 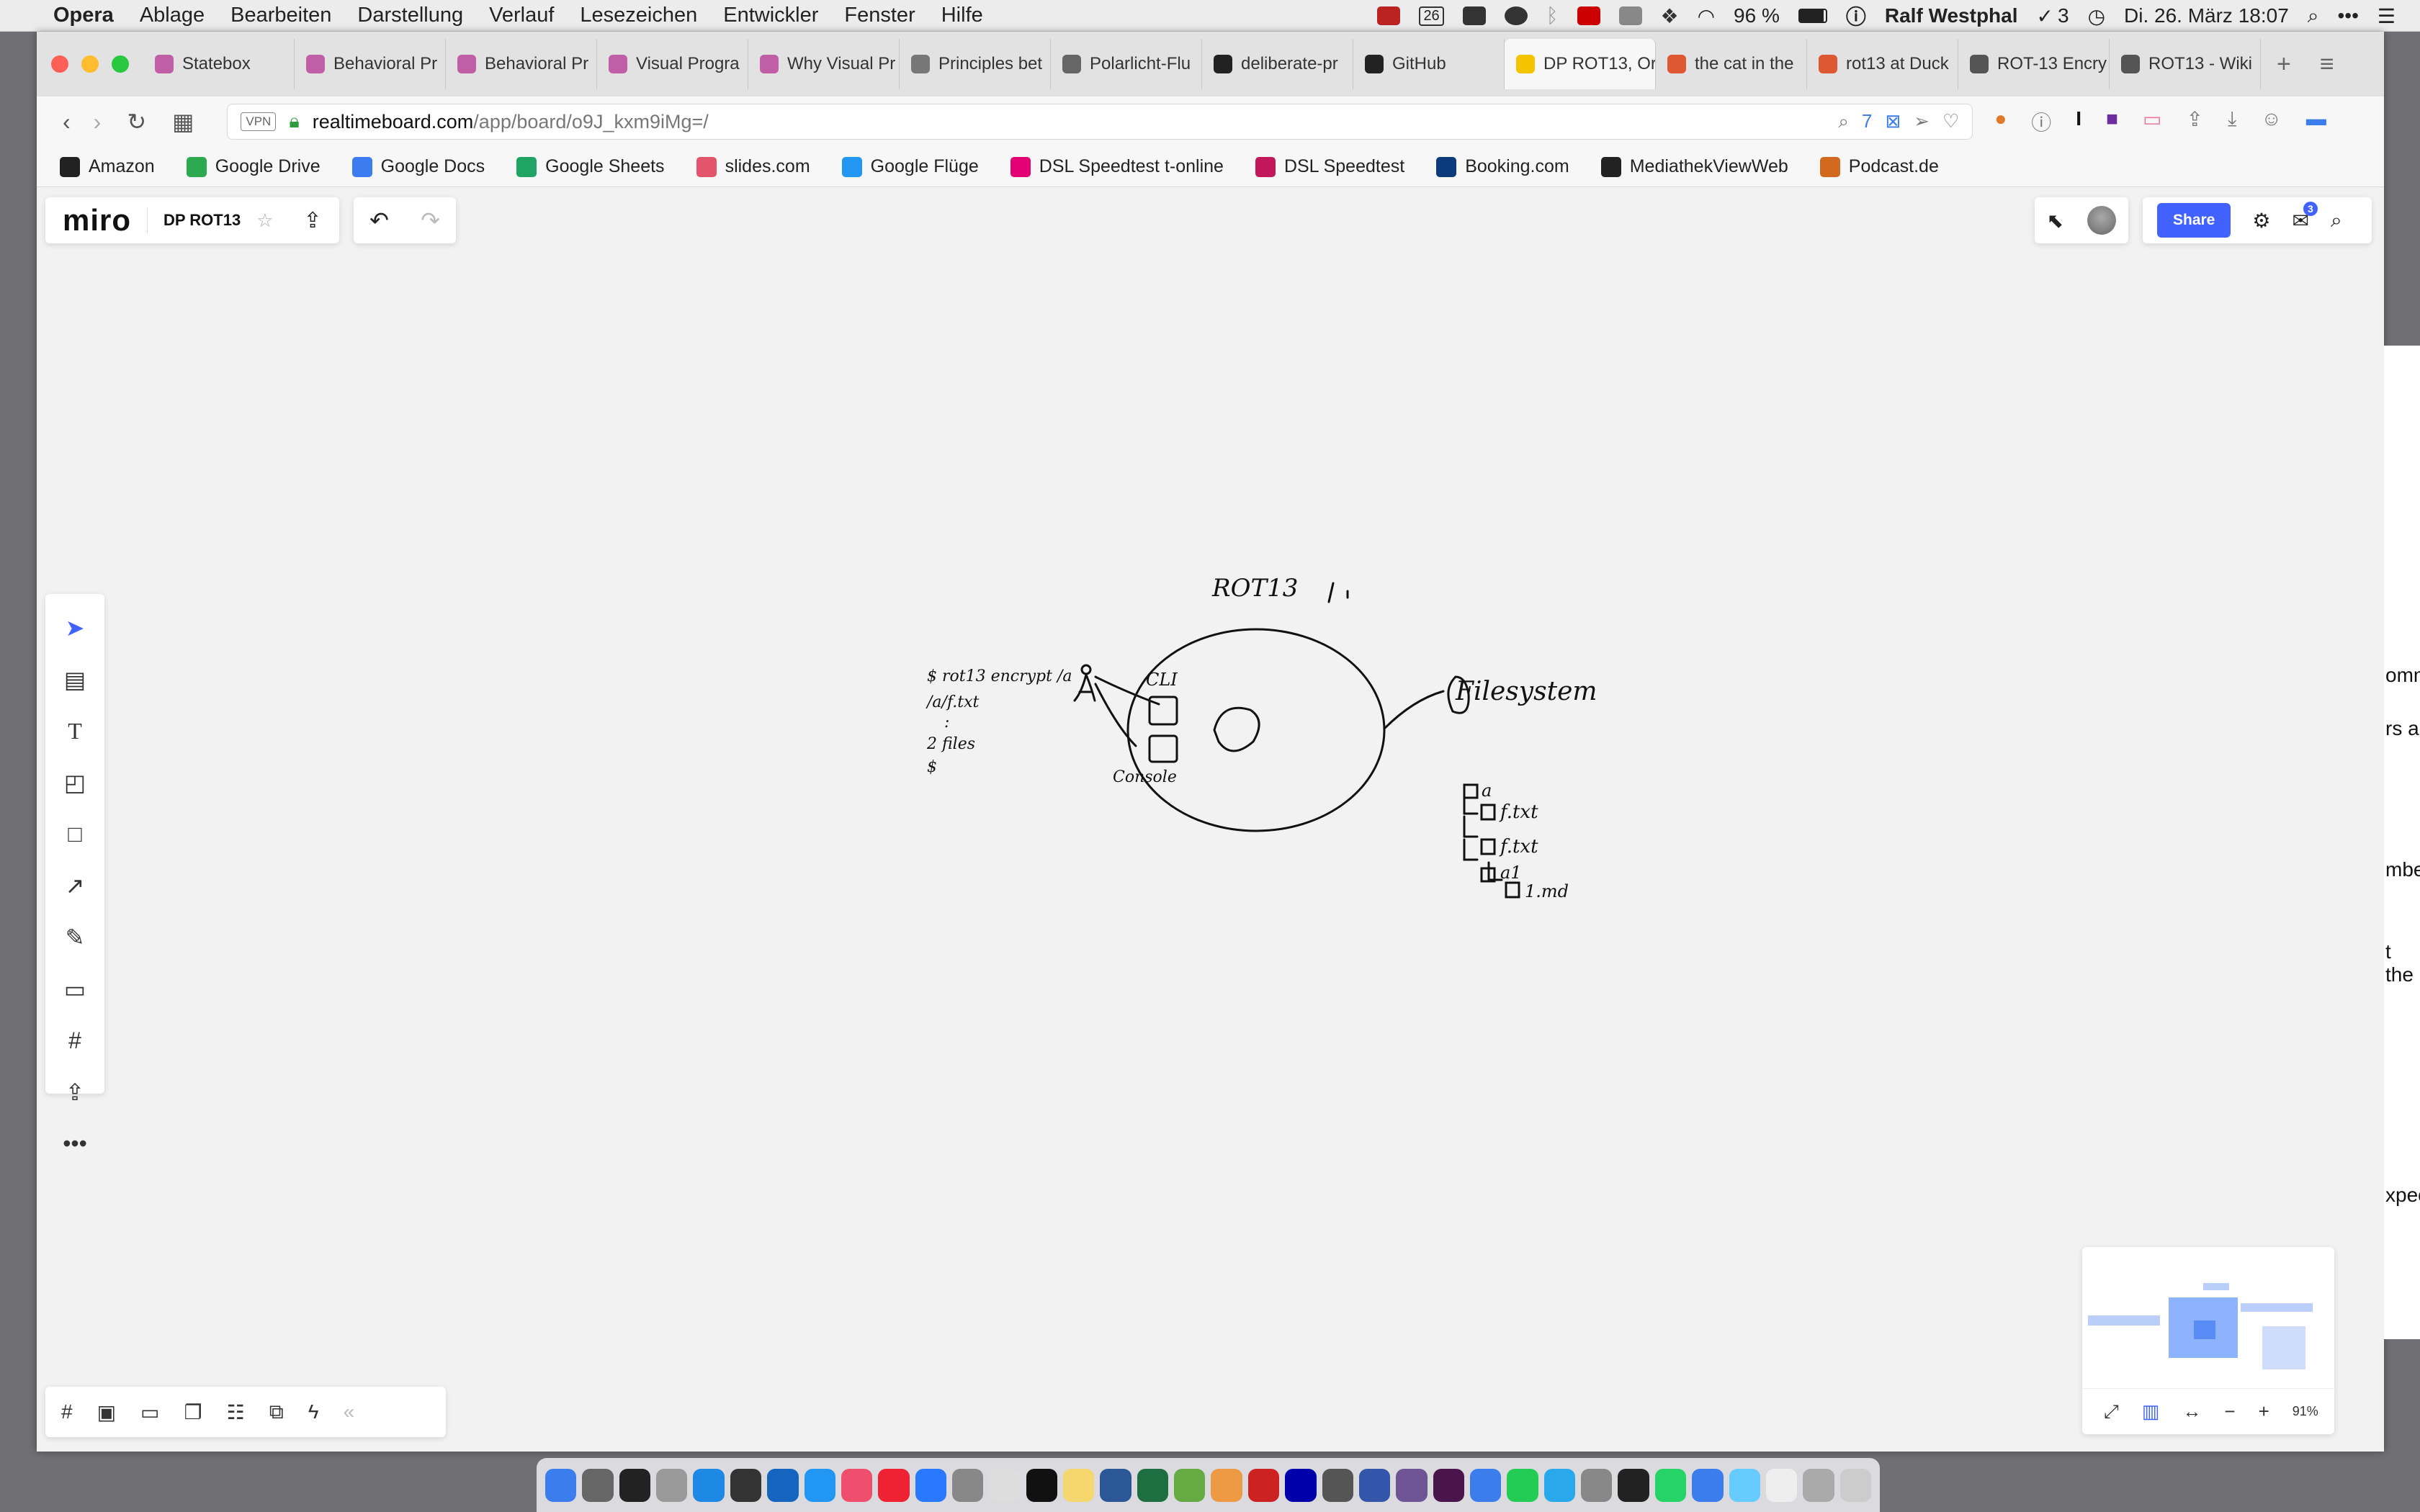 What do you see at coordinates (294, 121) in the screenshot?
I see `lock-icon: 🔒︎` at bounding box center [294, 121].